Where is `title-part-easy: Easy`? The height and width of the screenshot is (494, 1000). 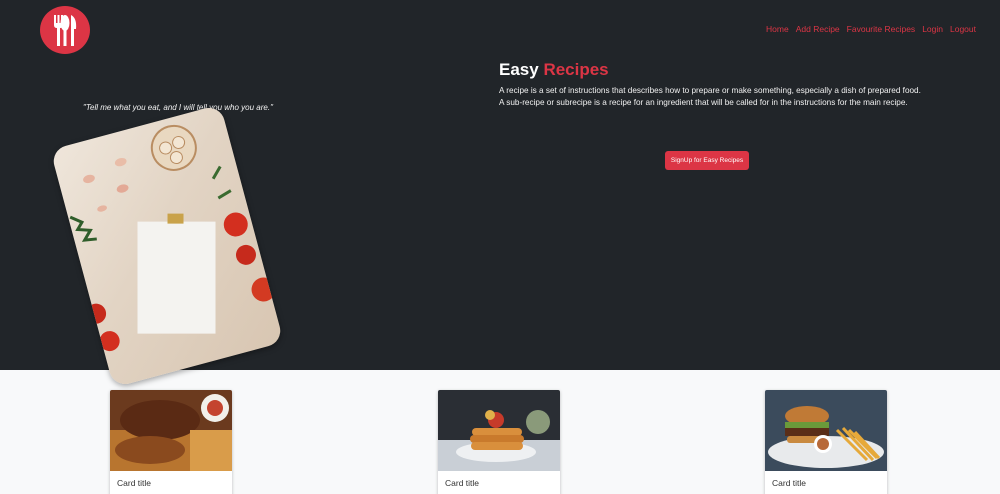
title-part-easy: Easy is located at coordinates (519, 69).